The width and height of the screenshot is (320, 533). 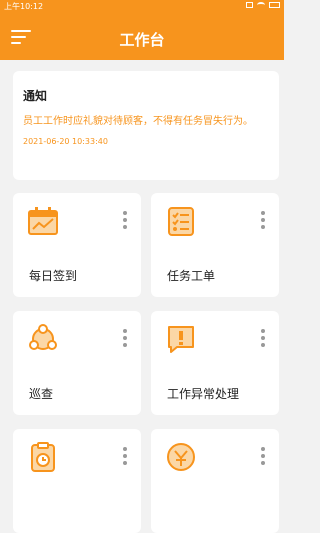 What do you see at coordinates (181, 221) in the screenshot?
I see `checklist-icon` at bounding box center [181, 221].